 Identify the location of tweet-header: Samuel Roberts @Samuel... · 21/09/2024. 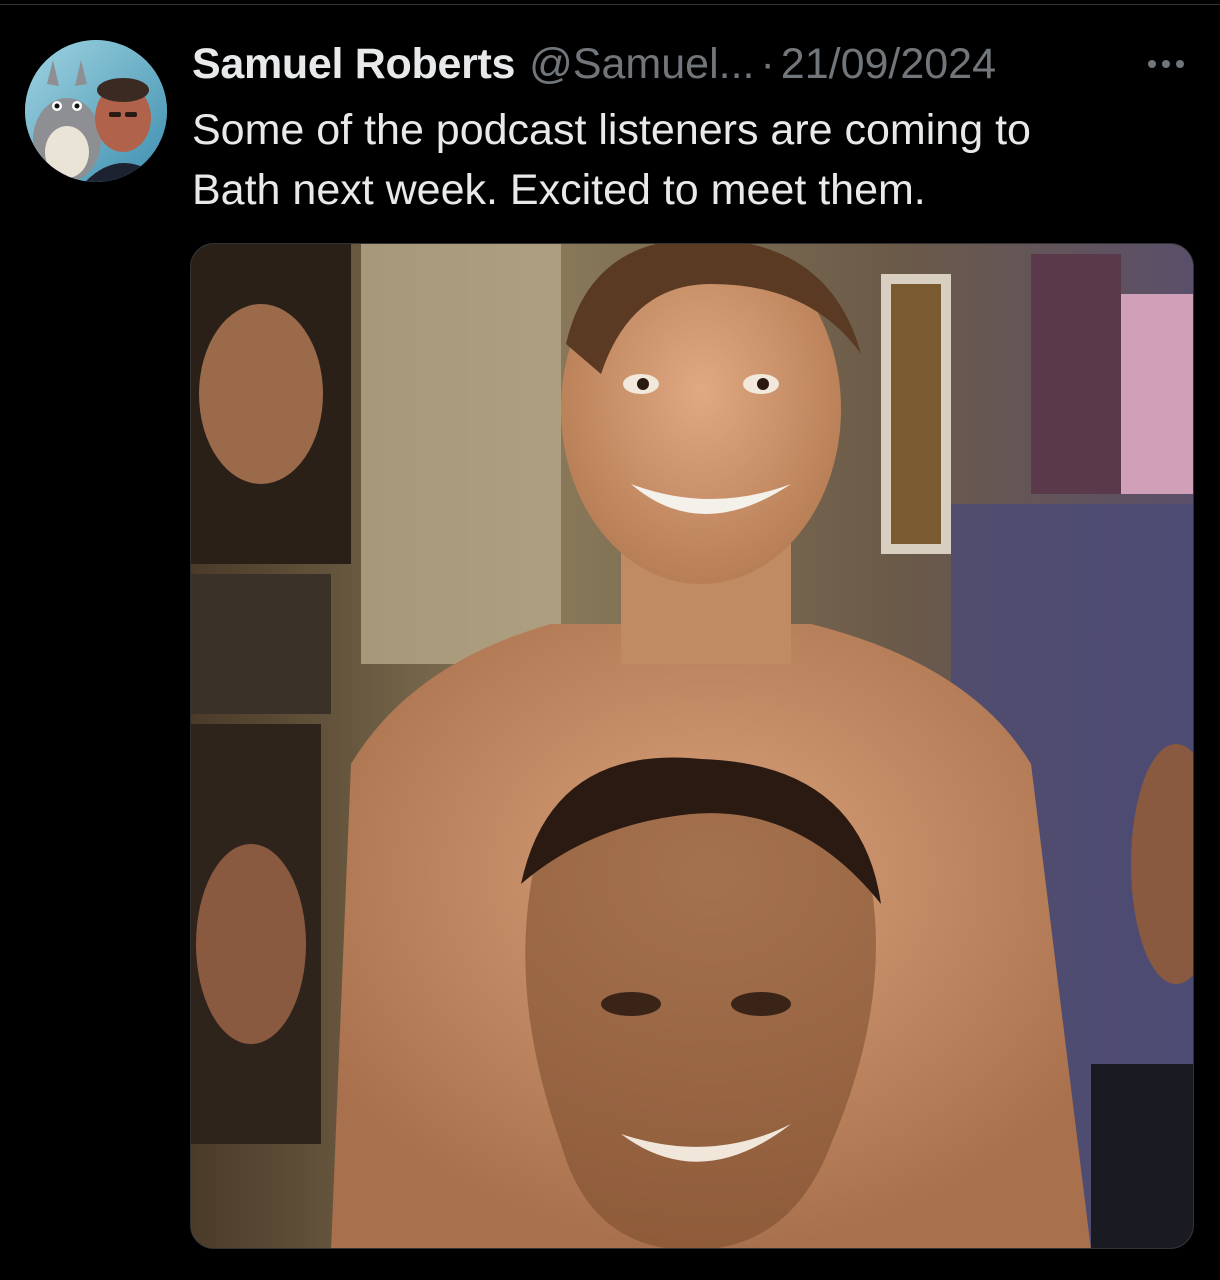
(594, 64).